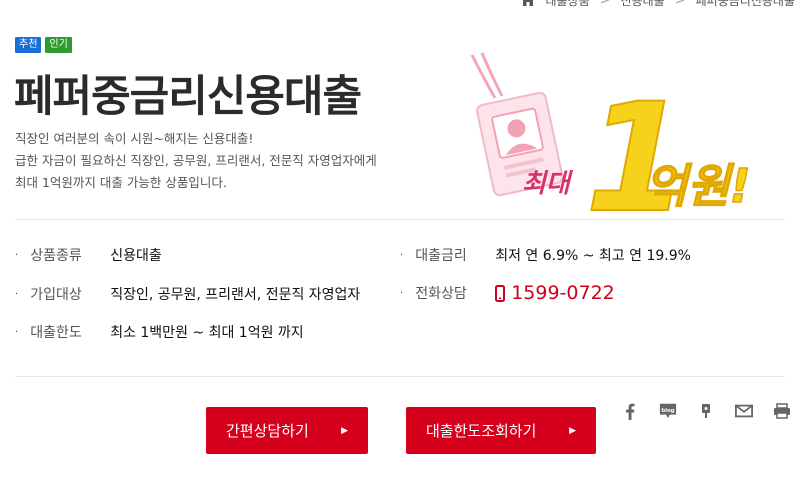 The height and width of the screenshot is (482, 805). I want to click on recommended-badge: 추천, so click(28, 45).